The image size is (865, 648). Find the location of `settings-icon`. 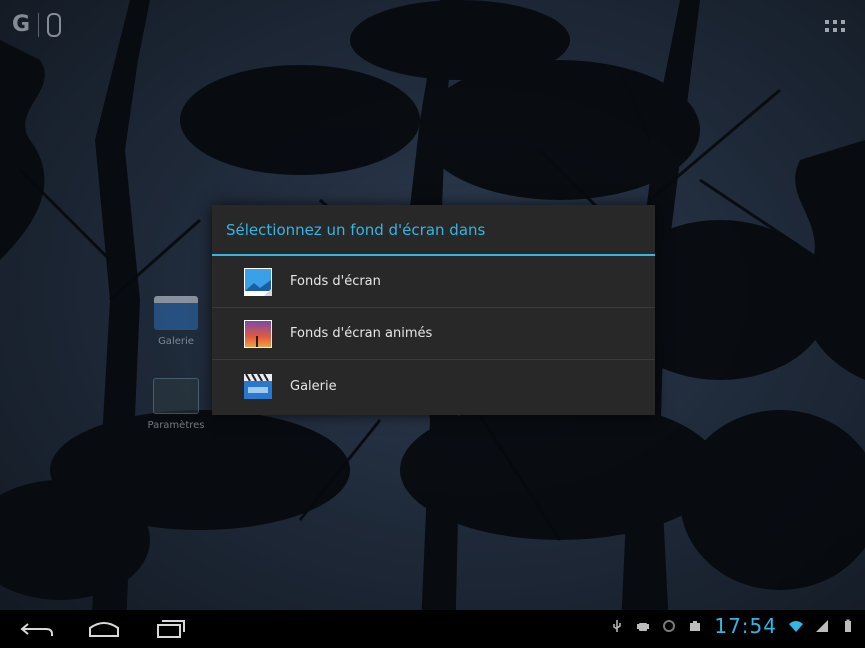

settings-icon is located at coordinates (176, 396).